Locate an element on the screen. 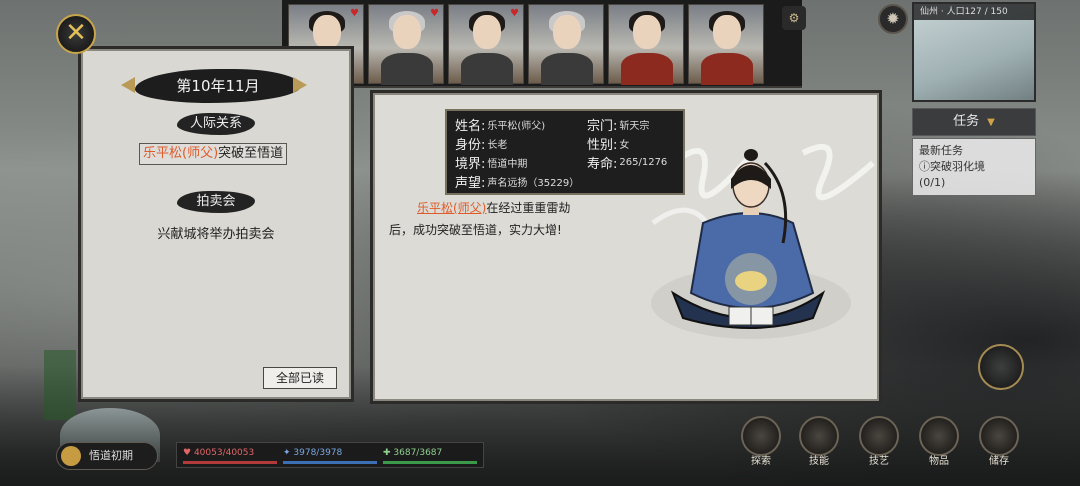  explore-button: 探索 is located at coordinates (761, 444).